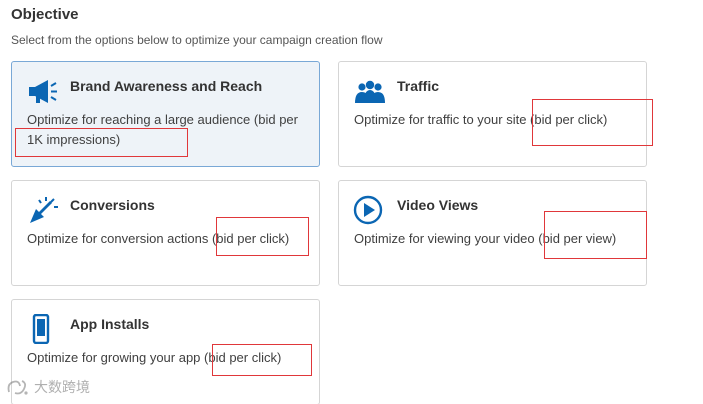 This screenshot has width=703, height=404. I want to click on watermark-logo-icon, so click(17, 387).